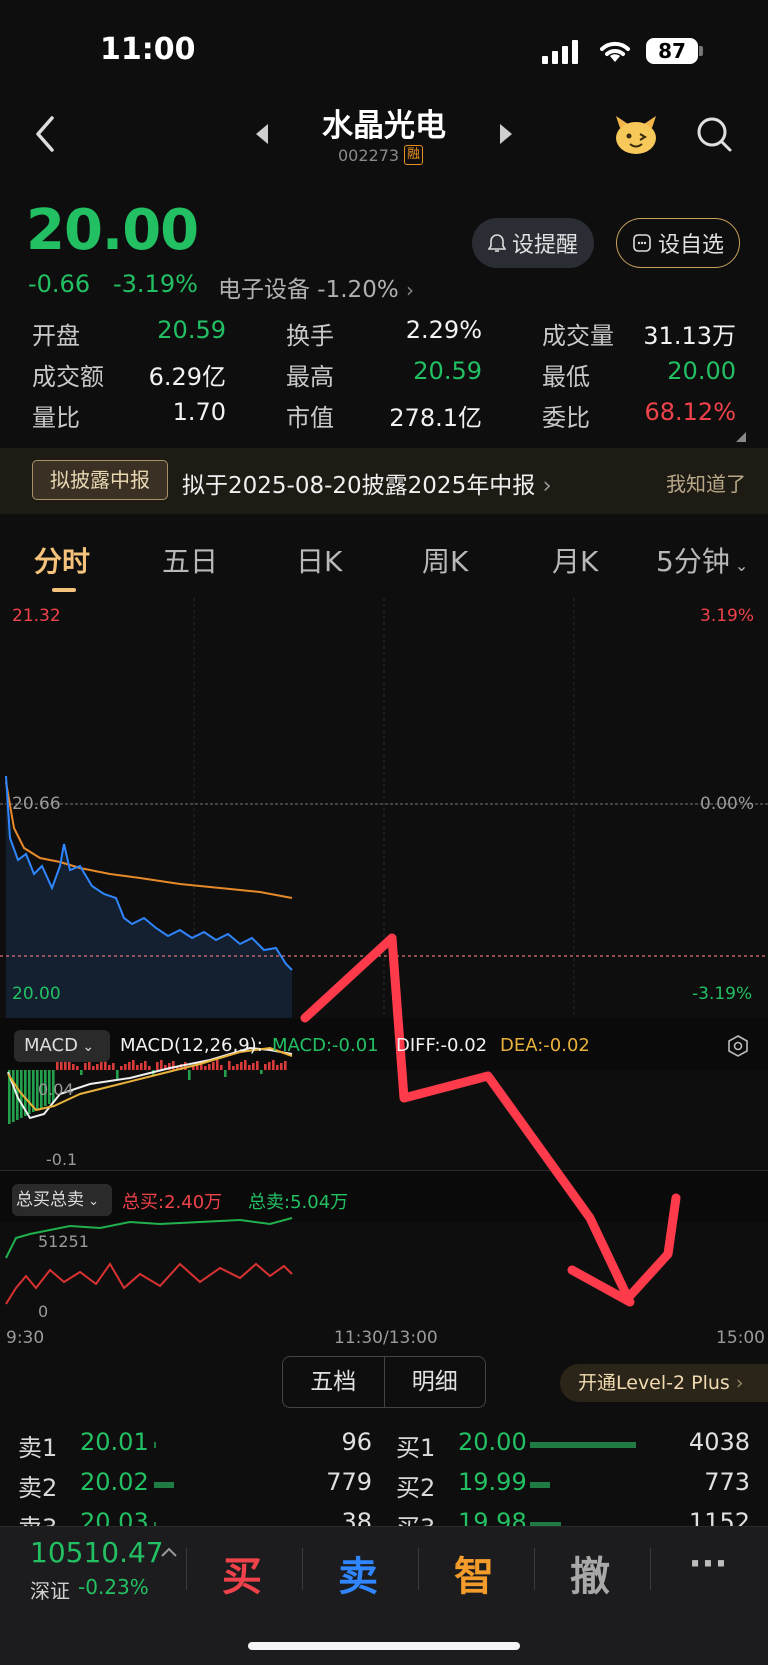 The height and width of the screenshot is (1665, 768). I want to click on price-high-label: 21.32, so click(36, 616).